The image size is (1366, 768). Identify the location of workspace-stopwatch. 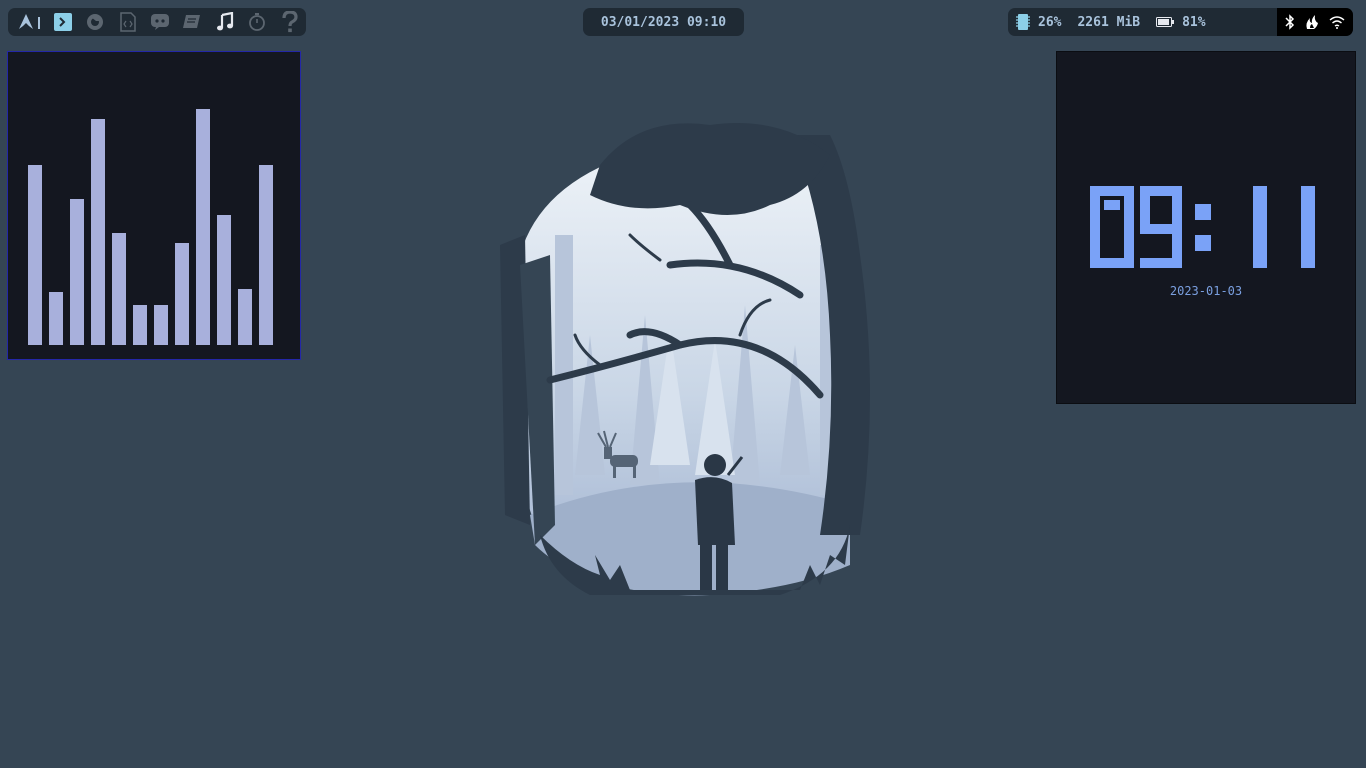
(257, 22).